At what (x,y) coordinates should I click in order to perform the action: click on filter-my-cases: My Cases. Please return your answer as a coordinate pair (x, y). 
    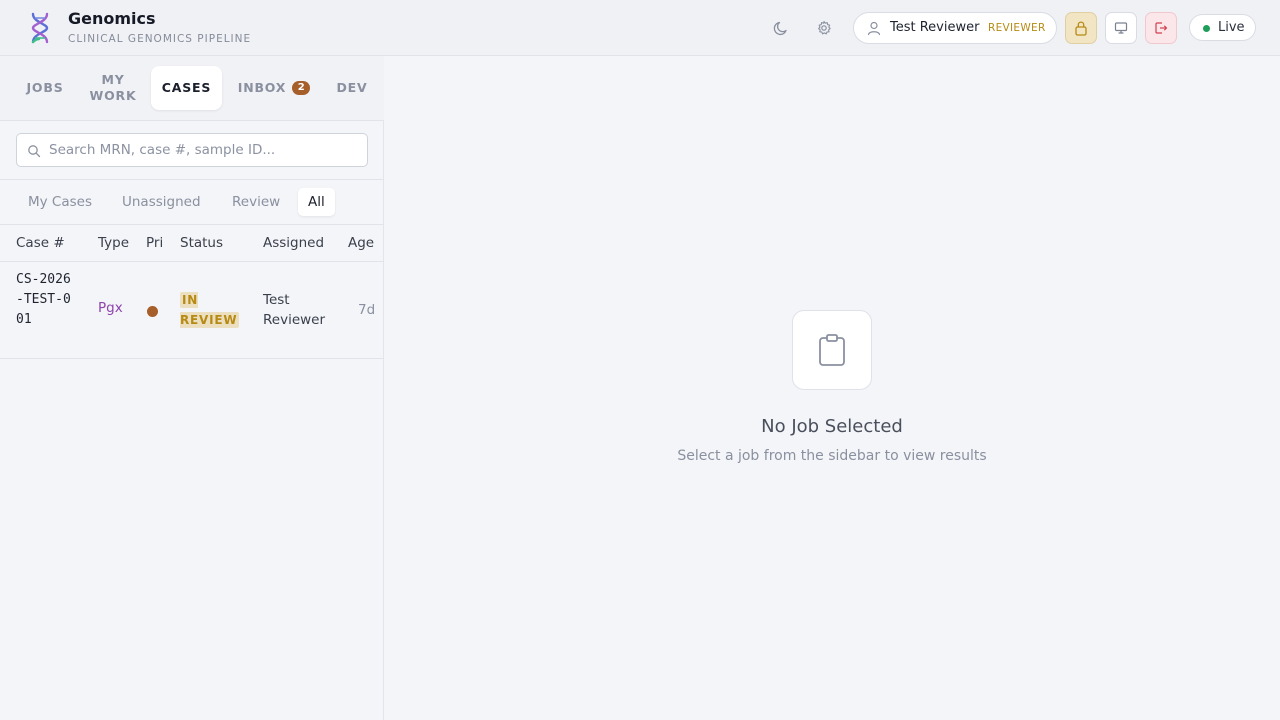
    Looking at the image, I should click on (60, 202).